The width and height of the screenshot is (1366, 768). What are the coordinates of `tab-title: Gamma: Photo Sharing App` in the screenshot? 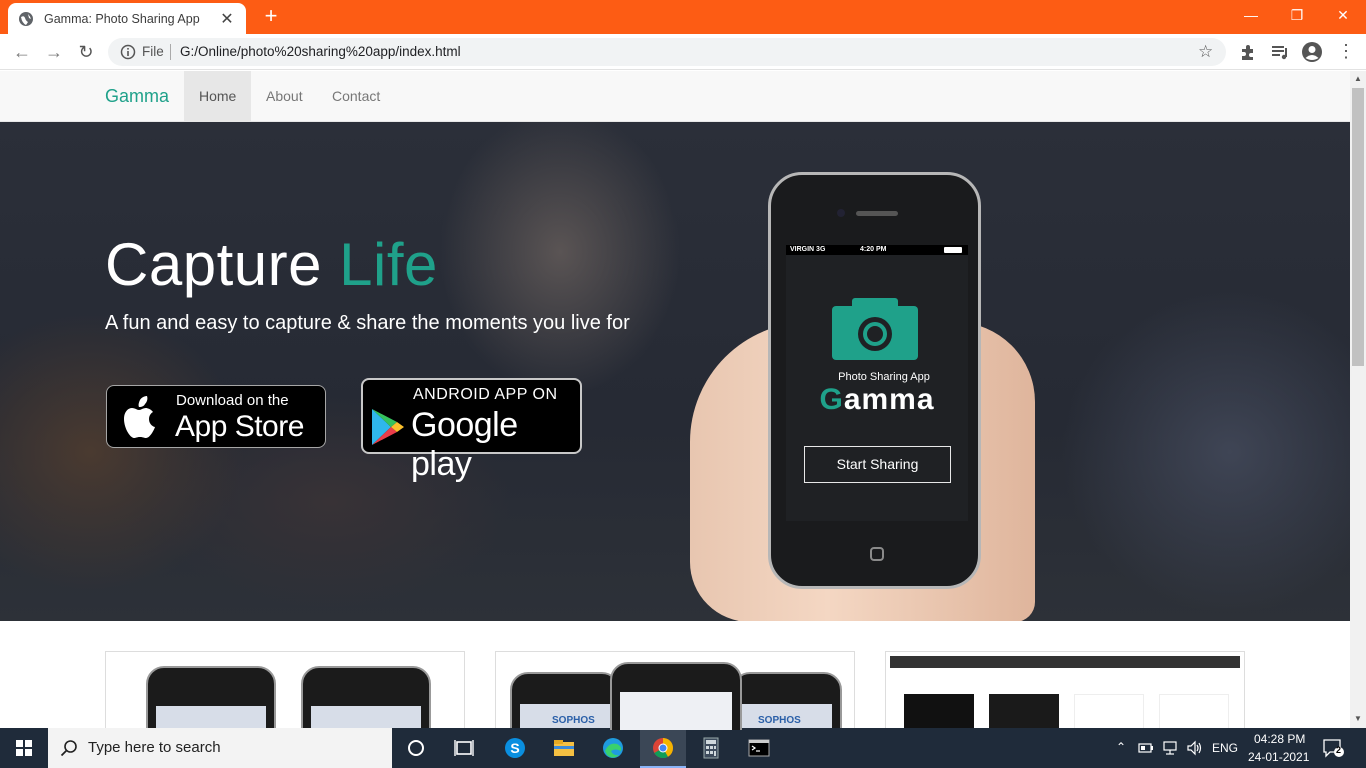 It's located at (122, 18).